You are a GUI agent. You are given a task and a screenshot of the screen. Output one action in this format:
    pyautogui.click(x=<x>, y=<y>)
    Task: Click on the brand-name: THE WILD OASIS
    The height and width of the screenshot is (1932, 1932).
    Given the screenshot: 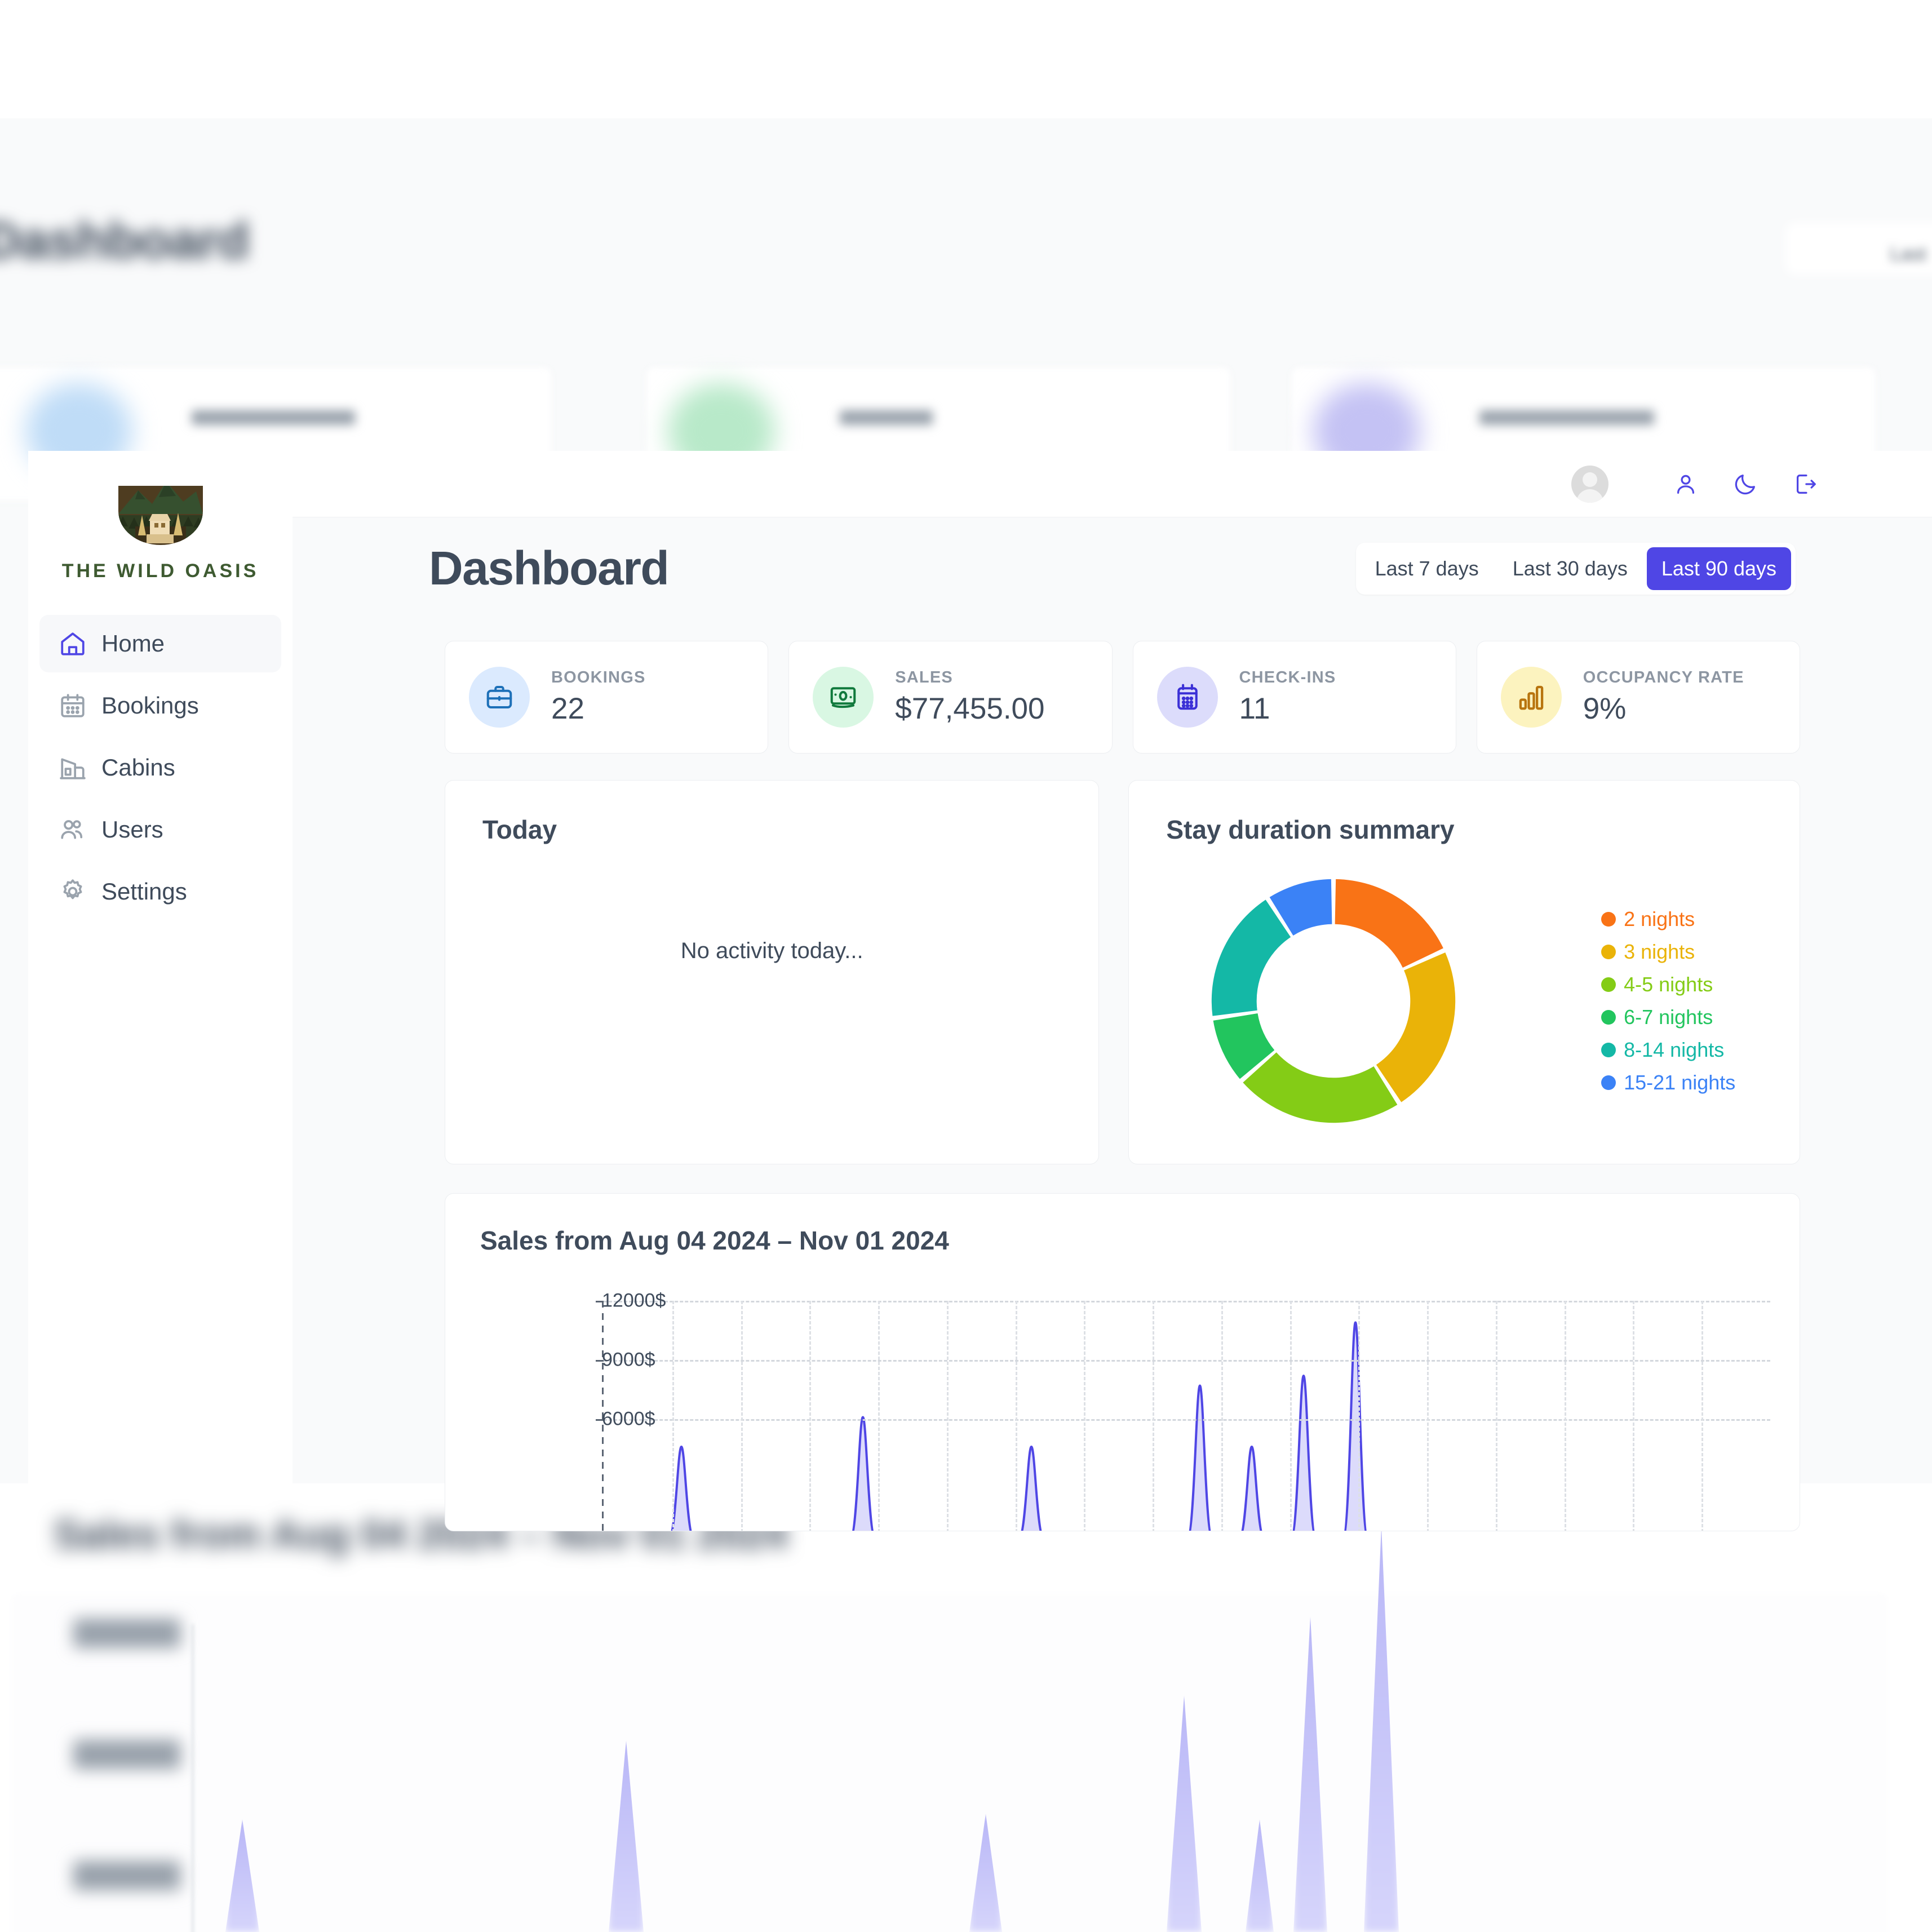 What is the action you would take?
    pyautogui.click(x=160, y=571)
    